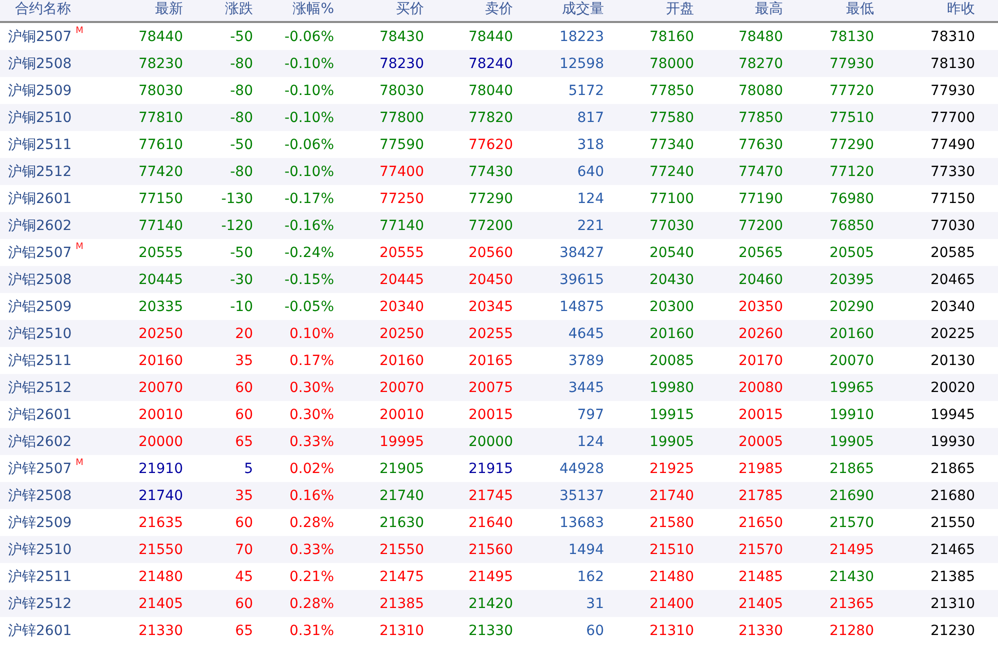 The width and height of the screenshot is (998, 646). What do you see at coordinates (851, 630) in the screenshot?
I see `table-cell-text: 21280` at bounding box center [851, 630].